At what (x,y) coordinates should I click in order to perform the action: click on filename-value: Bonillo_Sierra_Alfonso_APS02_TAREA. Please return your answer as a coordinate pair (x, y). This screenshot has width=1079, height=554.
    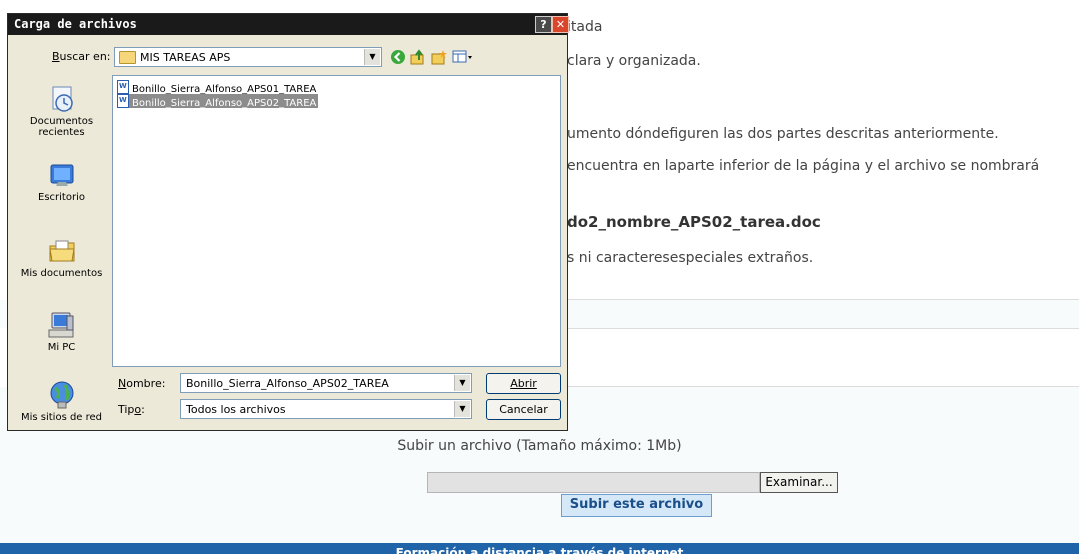
    Looking at the image, I should click on (287, 383).